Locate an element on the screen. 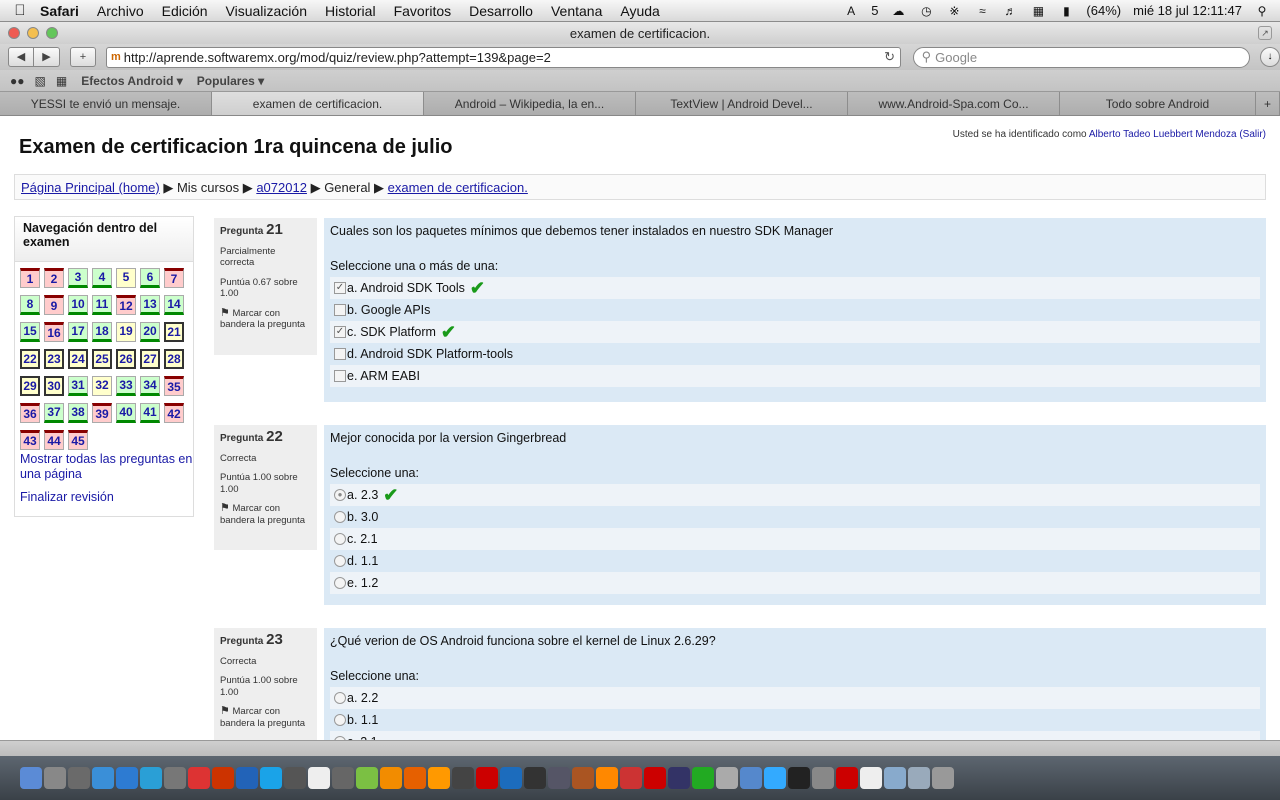 This screenshot has width=1280, height=800. finder-icon is located at coordinates (31, 778).